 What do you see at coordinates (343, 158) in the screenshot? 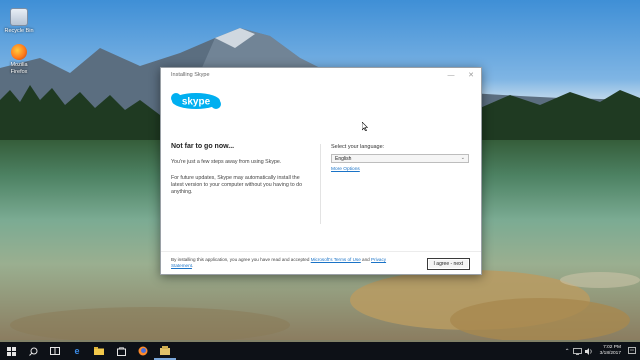
I see `language-select-value: English` at bounding box center [343, 158].